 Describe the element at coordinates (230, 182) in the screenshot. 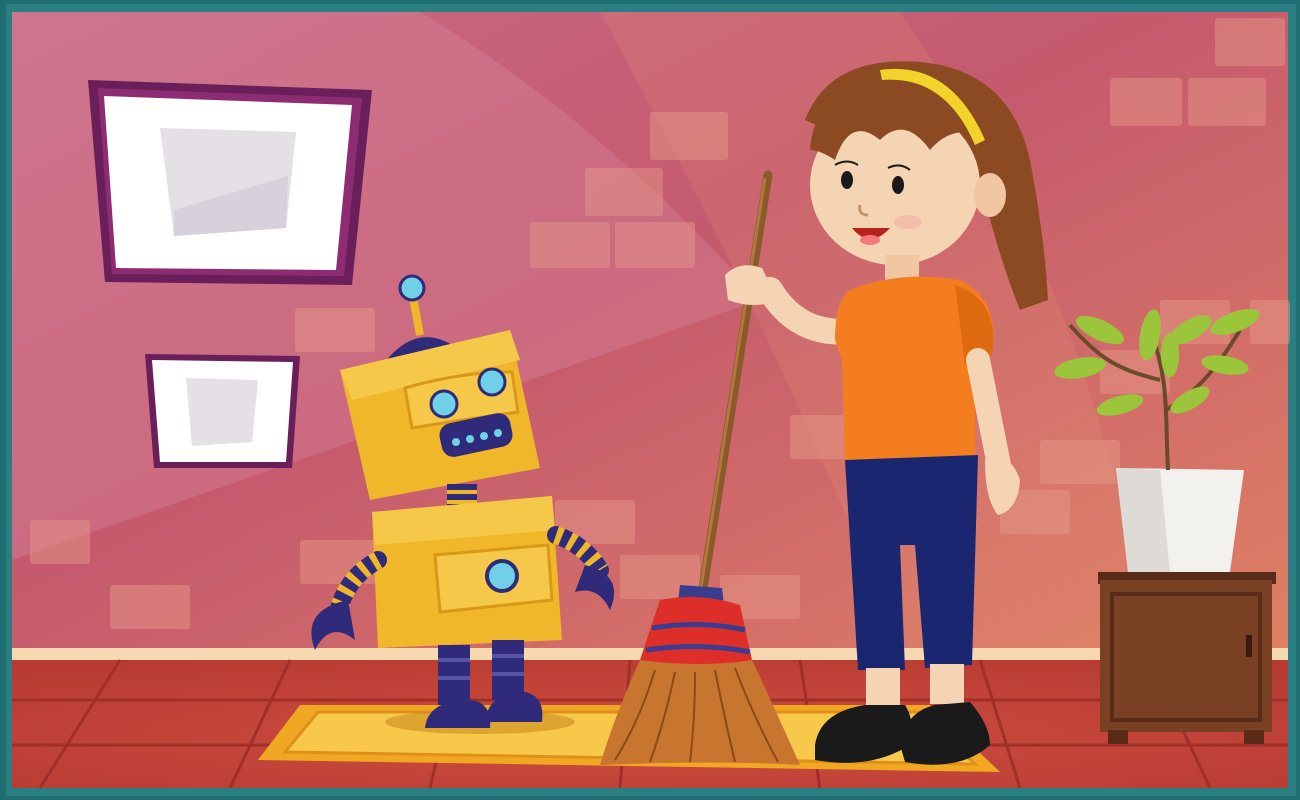

I see `large-picture-frame` at that location.